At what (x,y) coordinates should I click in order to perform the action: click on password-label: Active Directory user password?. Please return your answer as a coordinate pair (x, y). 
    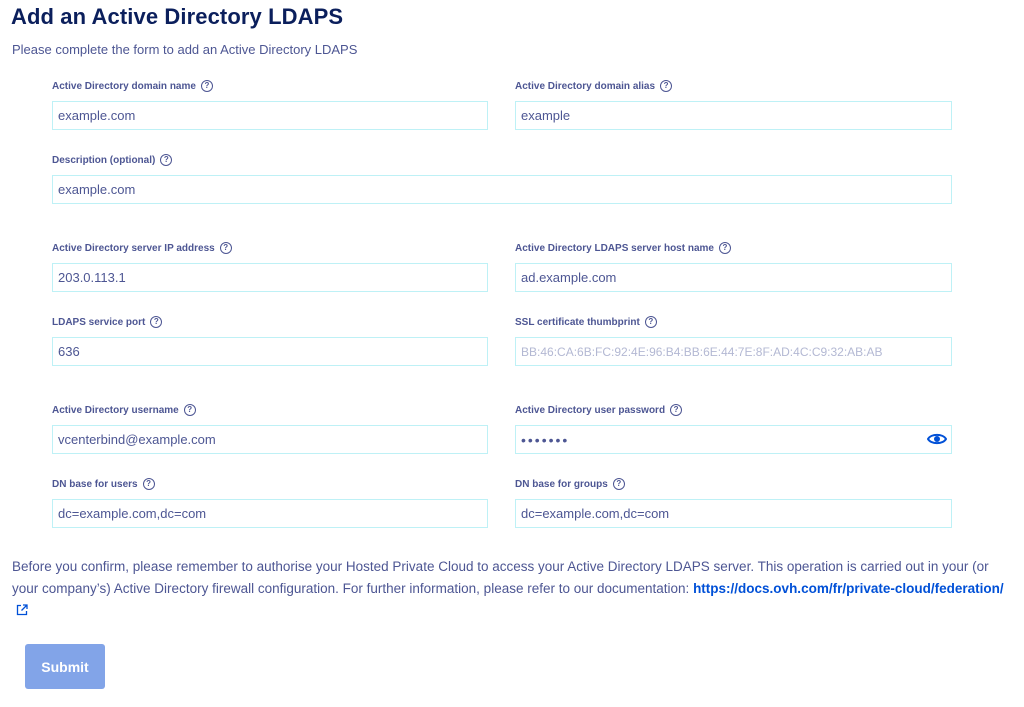
    Looking at the image, I should click on (733, 410).